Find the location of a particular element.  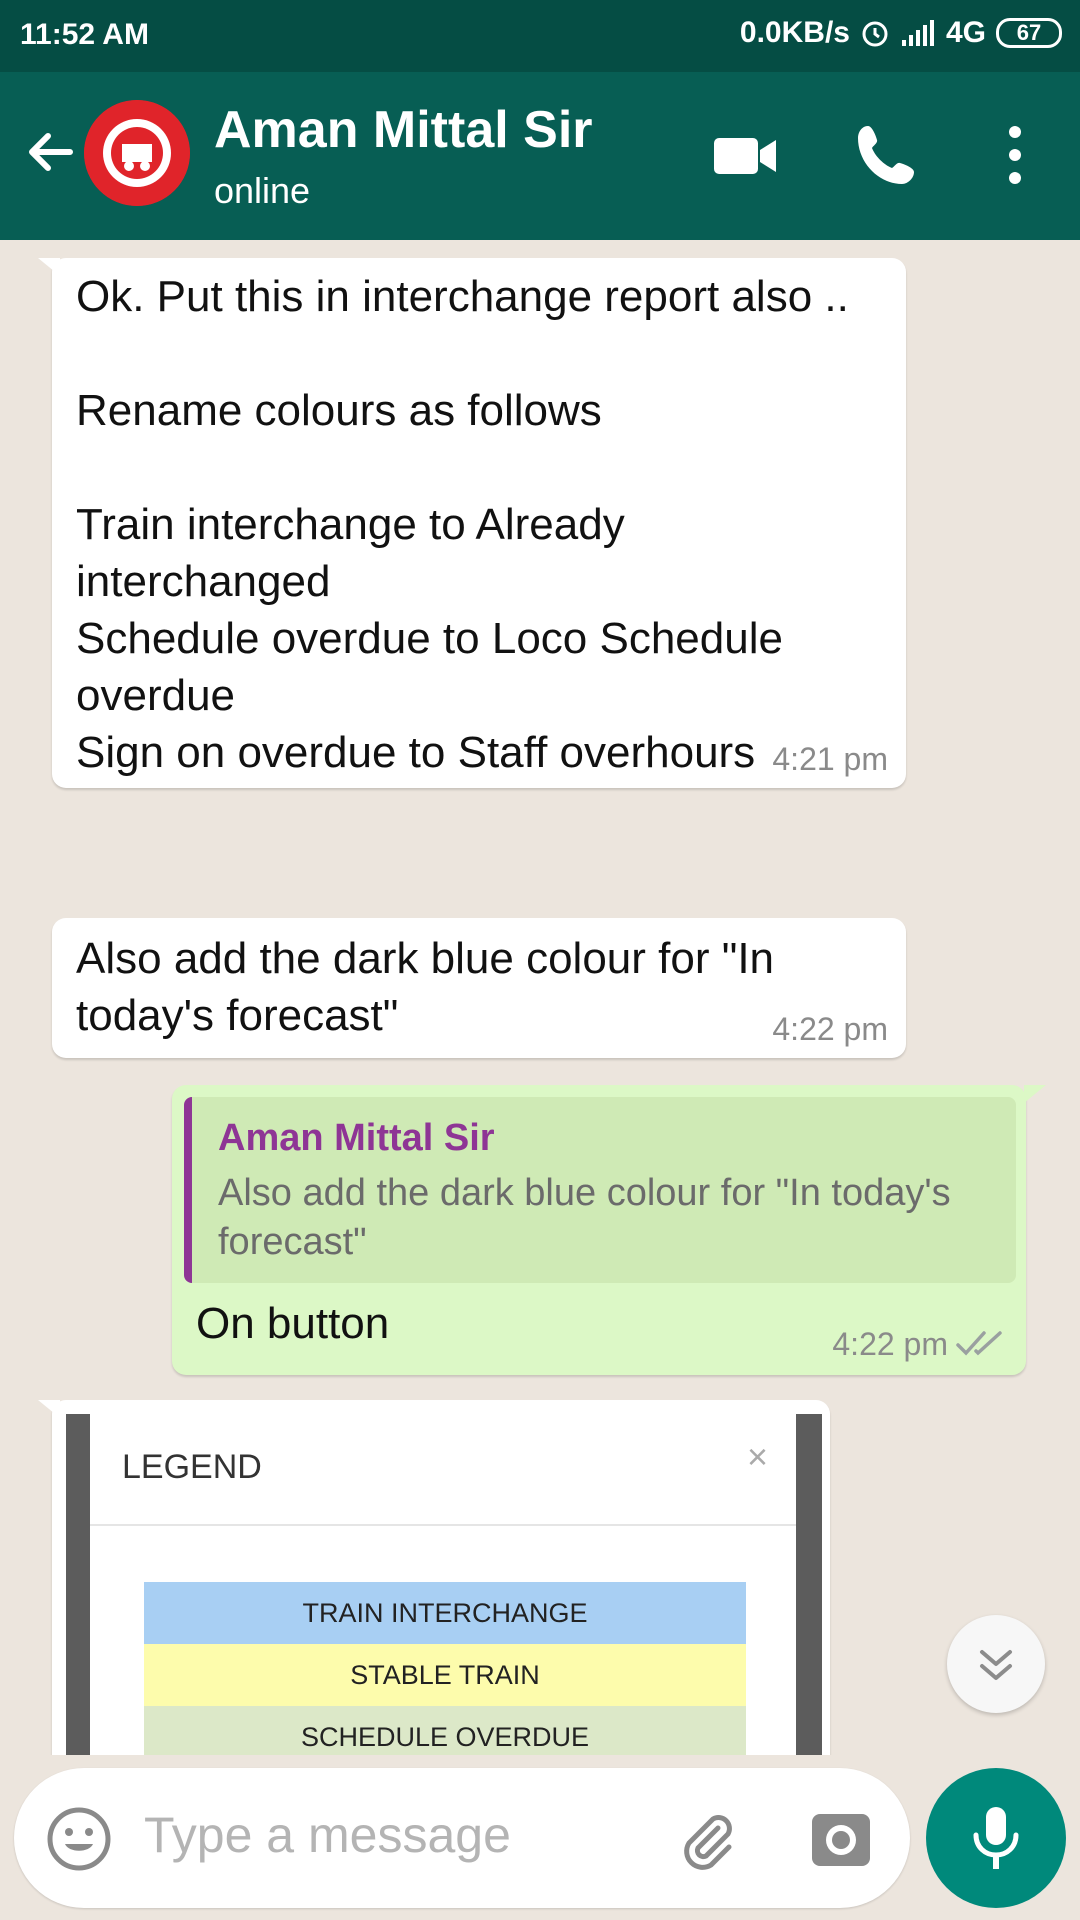

double-chevron-down-icon is located at coordinates (996, 1665).